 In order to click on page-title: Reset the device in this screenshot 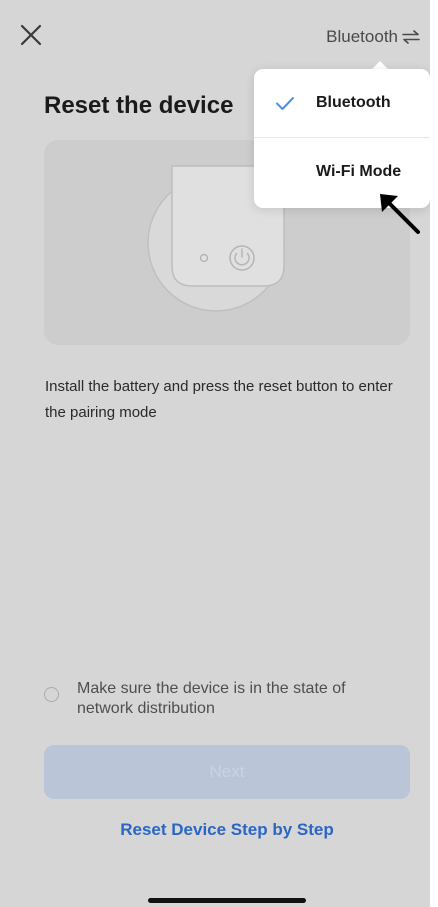, I will do `click(139, 105)`.